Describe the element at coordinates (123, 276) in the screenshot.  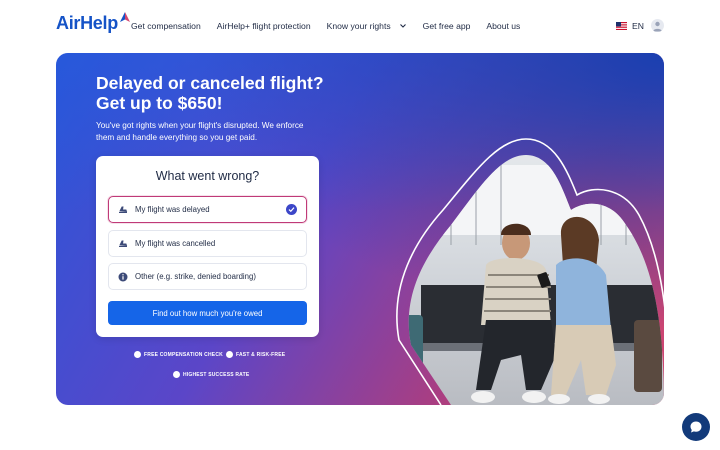
I see `info-icon` at that location.